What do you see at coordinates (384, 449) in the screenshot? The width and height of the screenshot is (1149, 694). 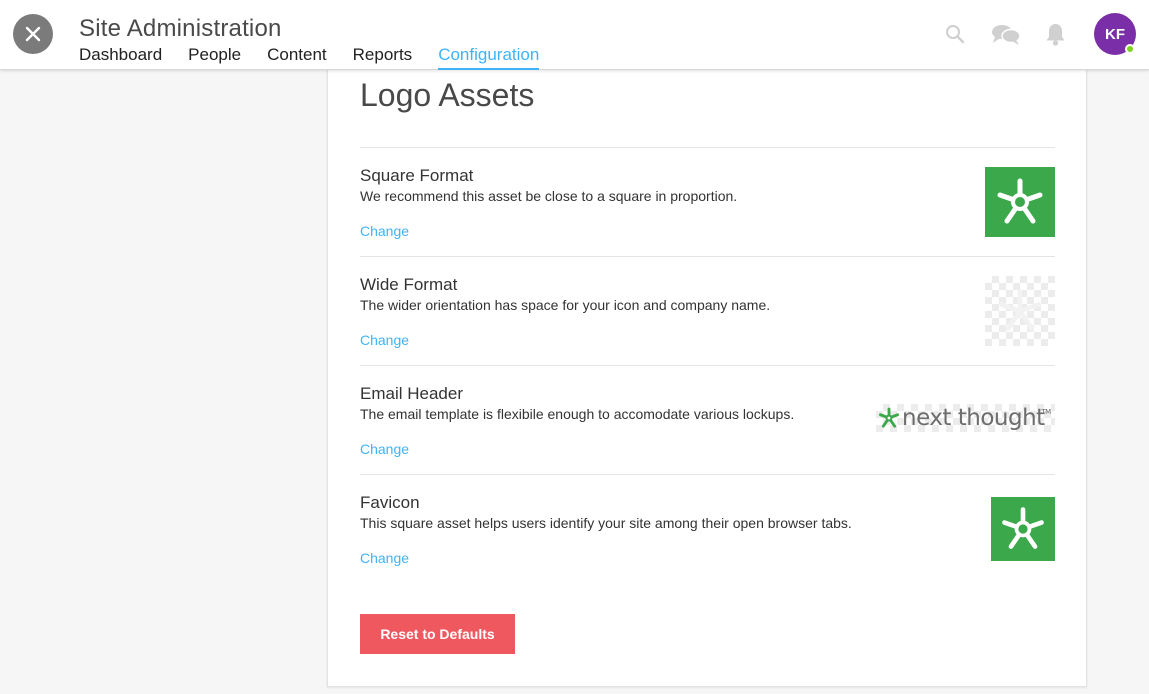 I see `change-email-link: Change` at bounding box center [384, 449].